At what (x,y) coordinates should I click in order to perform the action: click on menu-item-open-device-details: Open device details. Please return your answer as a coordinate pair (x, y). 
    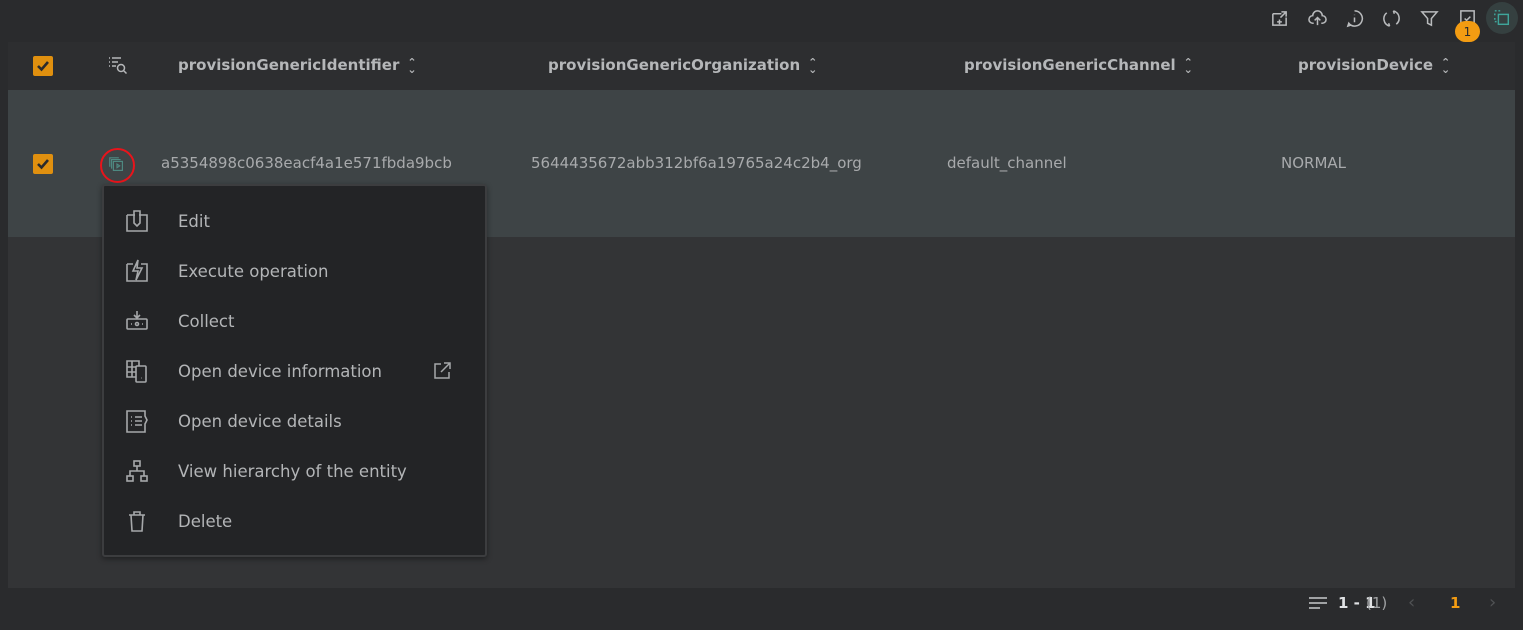
    Looking at the image, I should click on (294, 421).